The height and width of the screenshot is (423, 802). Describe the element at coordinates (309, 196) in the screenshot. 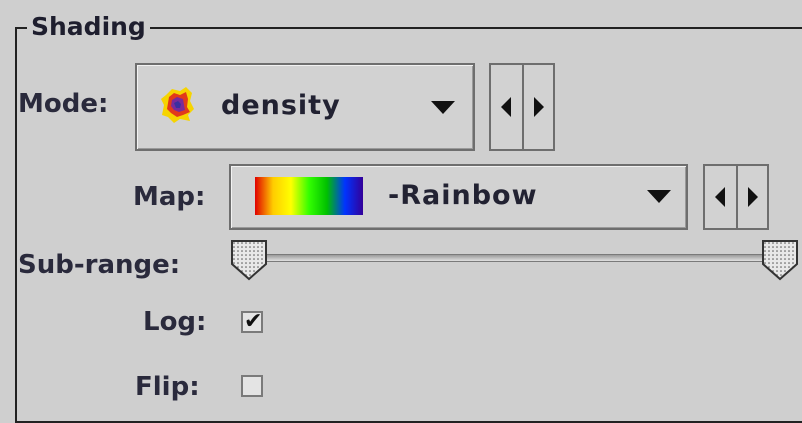

I see `rainbow-colormap-swatch` at that location.